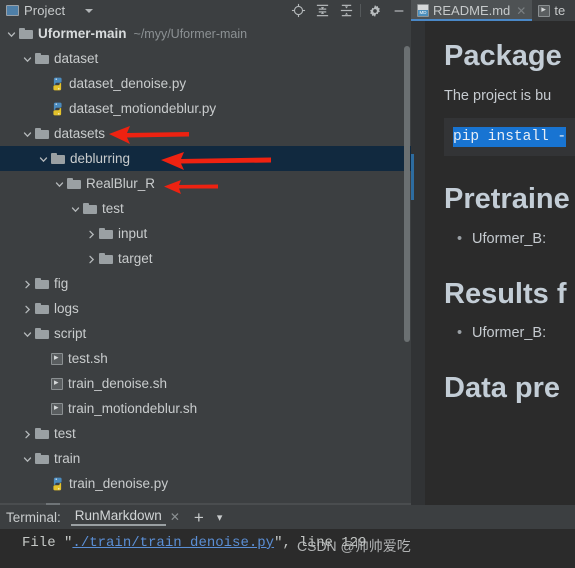 The height and width of the screenshot is (568, 575). What do you see at coordinates (135, 258) in the screenshot?
I see `tree-row-label: target` at bounding box center [135, 258].